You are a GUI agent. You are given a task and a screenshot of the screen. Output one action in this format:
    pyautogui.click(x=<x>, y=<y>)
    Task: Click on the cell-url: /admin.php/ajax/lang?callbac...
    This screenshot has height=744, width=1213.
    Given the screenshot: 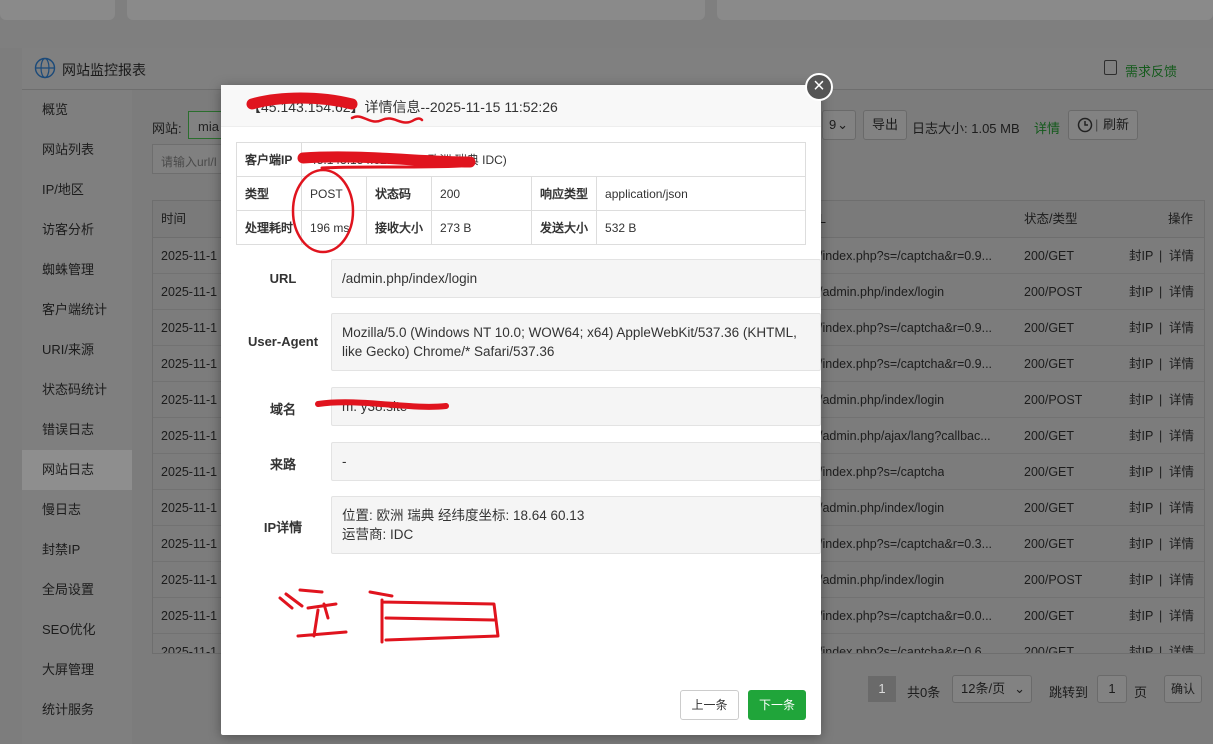 What is the action you would take?
    pyautogui.click(x=905, y=436)
    